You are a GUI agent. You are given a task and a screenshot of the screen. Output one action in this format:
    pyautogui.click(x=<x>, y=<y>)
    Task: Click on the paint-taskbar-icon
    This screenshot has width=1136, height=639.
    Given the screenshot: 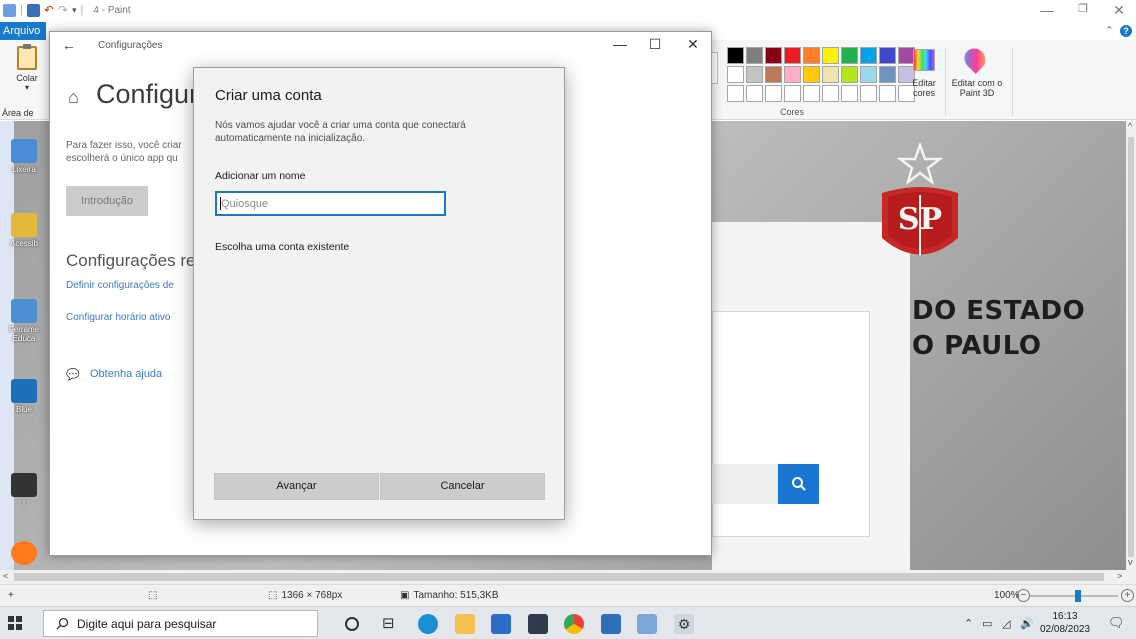 What is the action you would take?
    pyautogui.click(x=647, y=624)
    